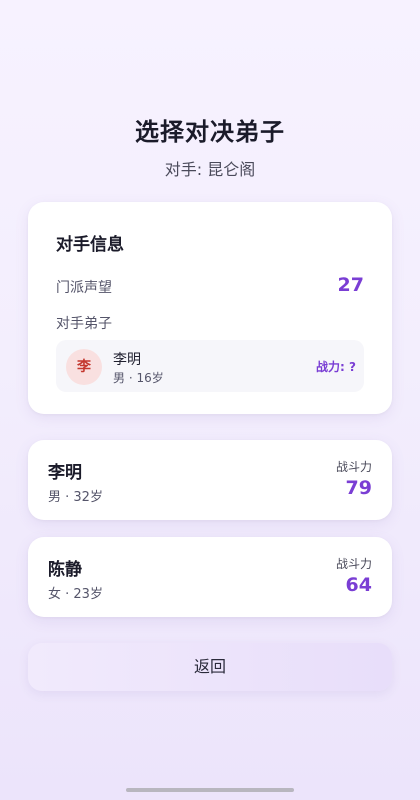 This screenshot has height=800, width=420. What do you see at coordinates (358, 488) in the screenshot?
I see `disciple-power-value: 79` at bounding box center [358, 488].